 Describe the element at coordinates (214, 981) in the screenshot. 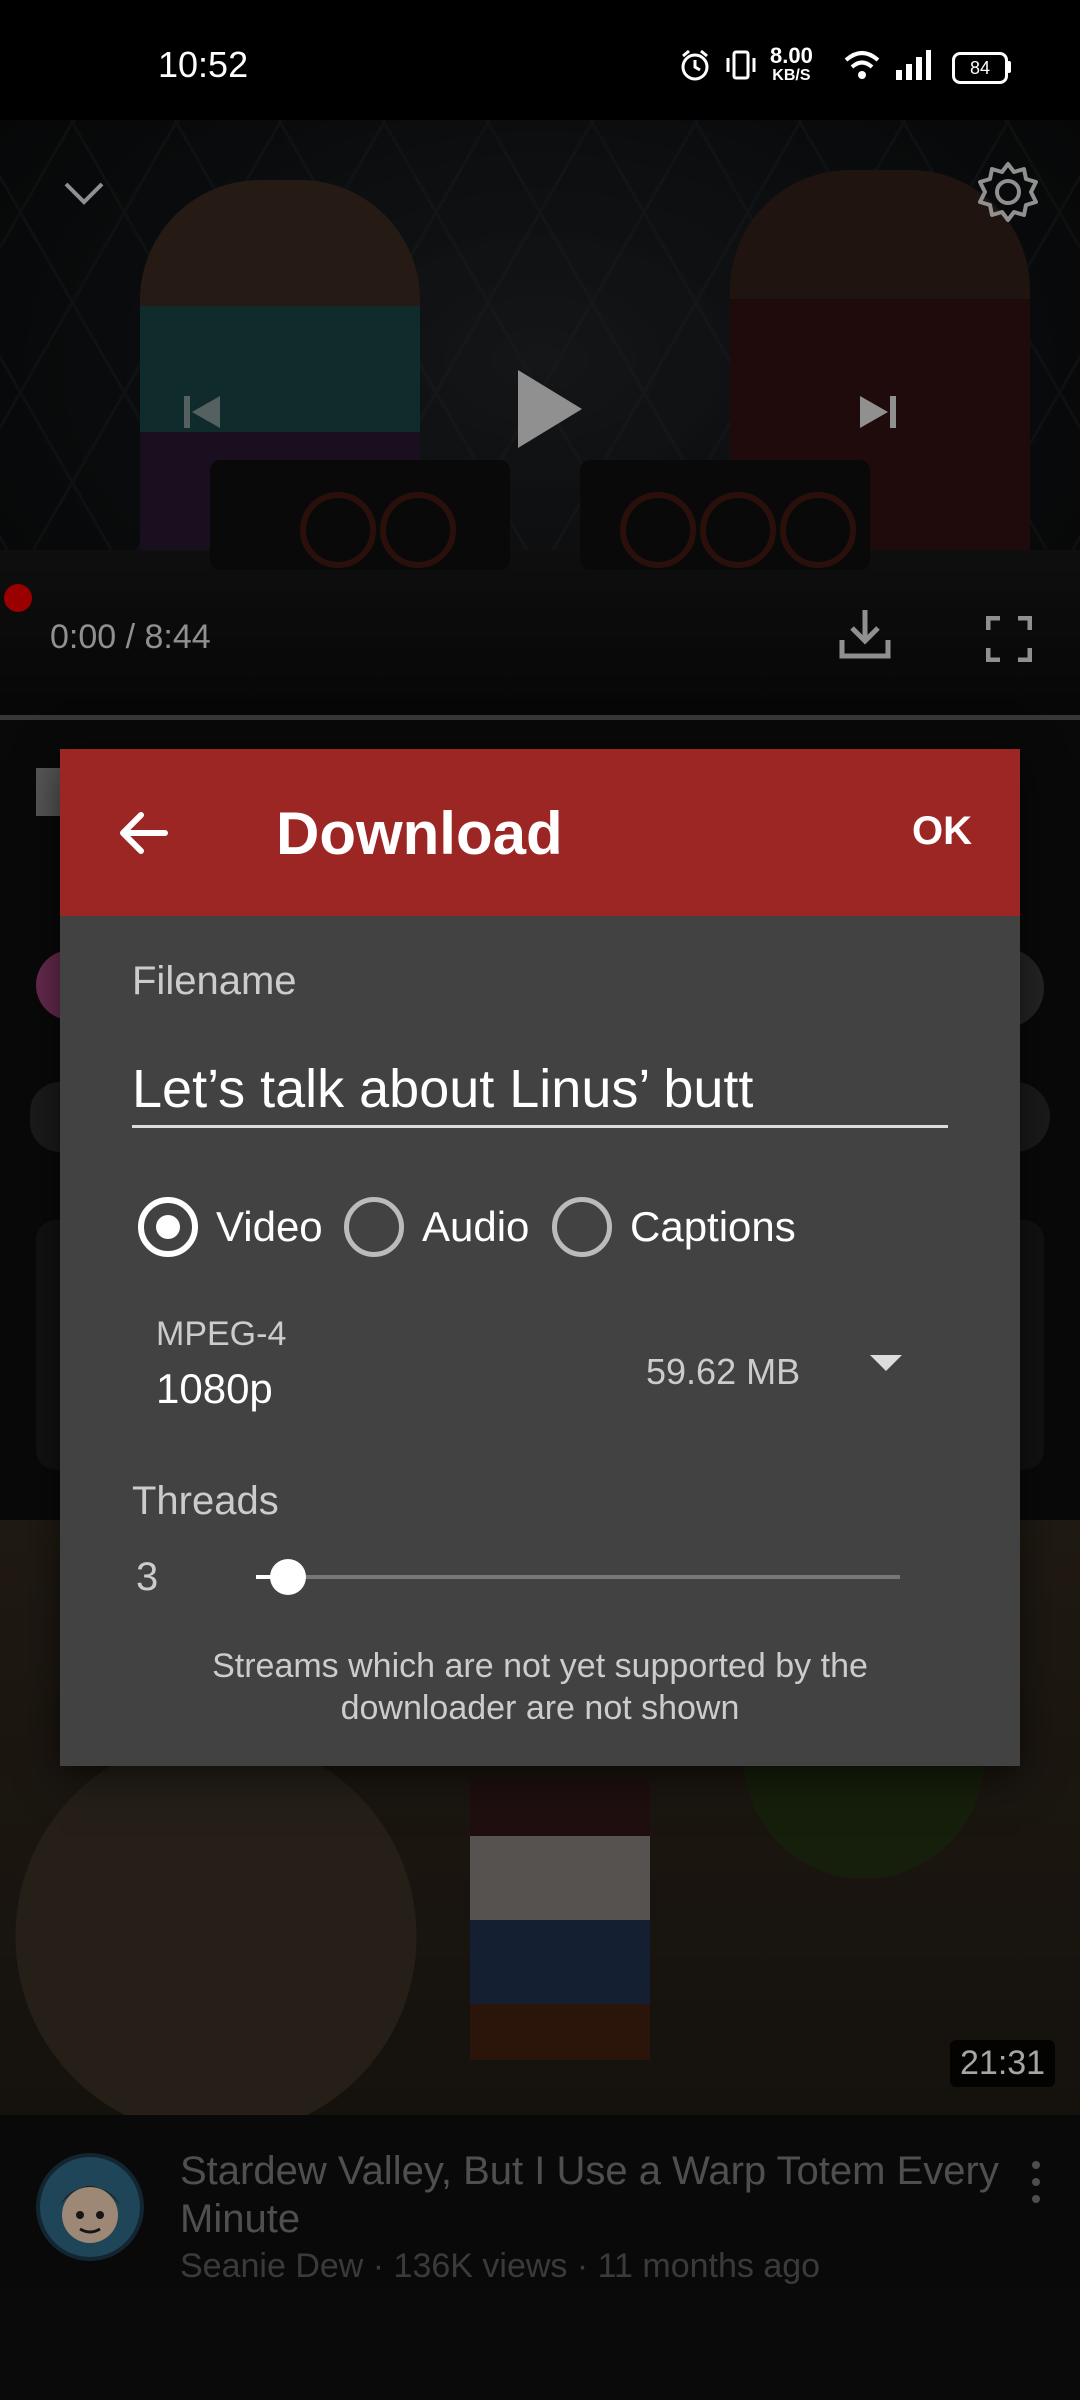

I see `filename-label: Filename` at that location.